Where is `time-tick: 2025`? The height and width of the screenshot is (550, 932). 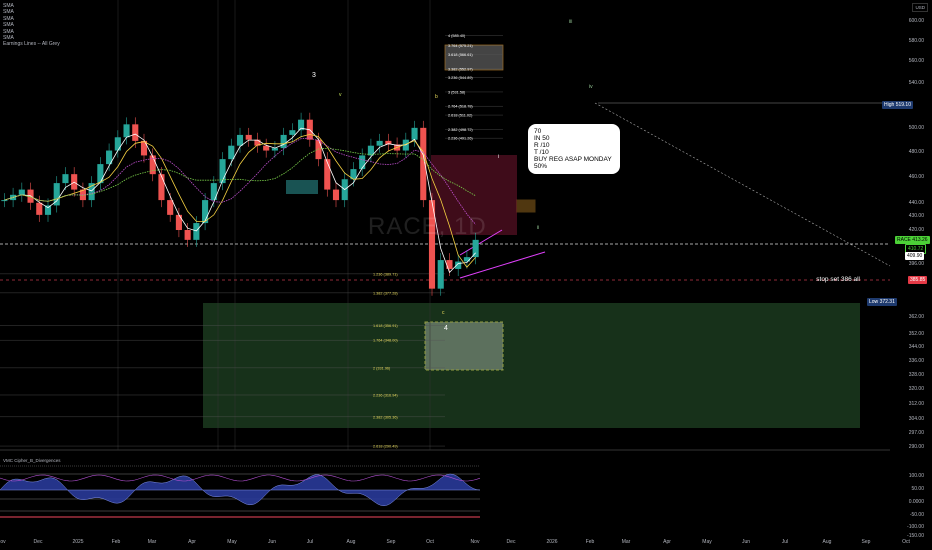
time-tick: 2025 is located at coordinates (78, 542).